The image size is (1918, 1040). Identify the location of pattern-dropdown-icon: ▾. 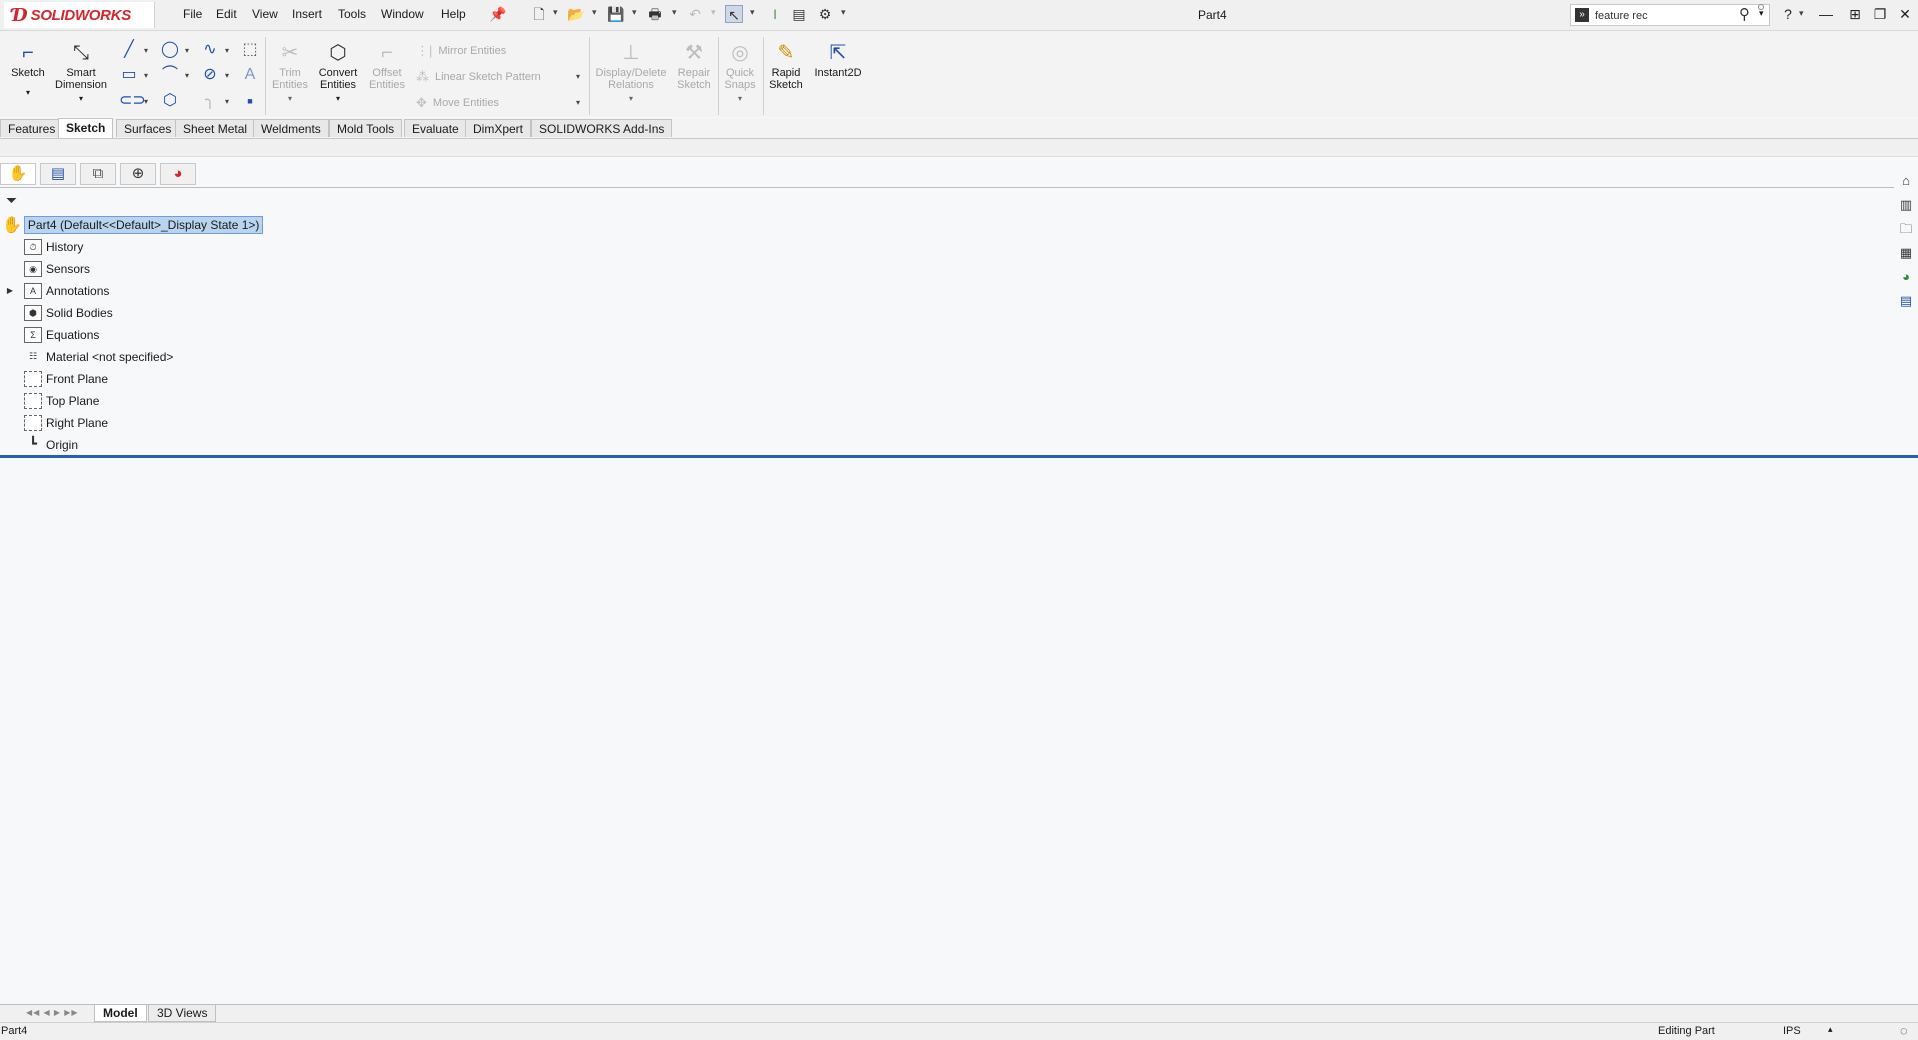
(578, 76).